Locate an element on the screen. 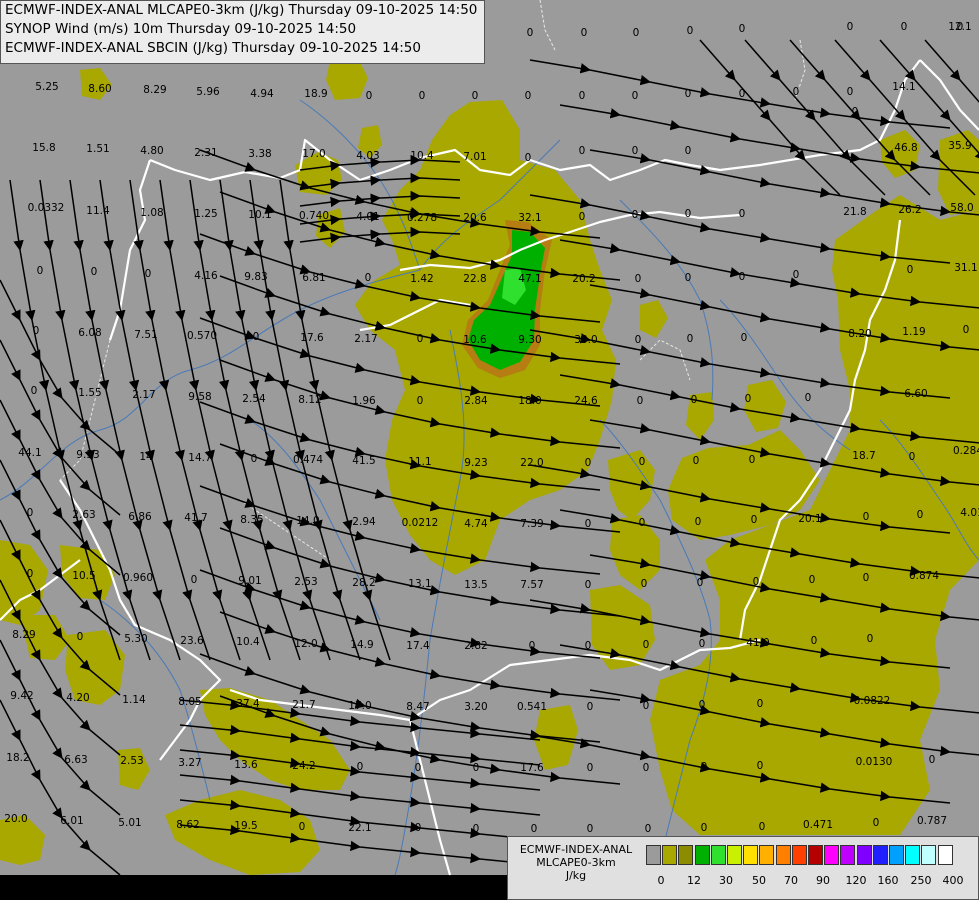 Image resolution: width=979 pixels, height=900 pixels. legend-tick: 400 is located at coordinates (953, 880).